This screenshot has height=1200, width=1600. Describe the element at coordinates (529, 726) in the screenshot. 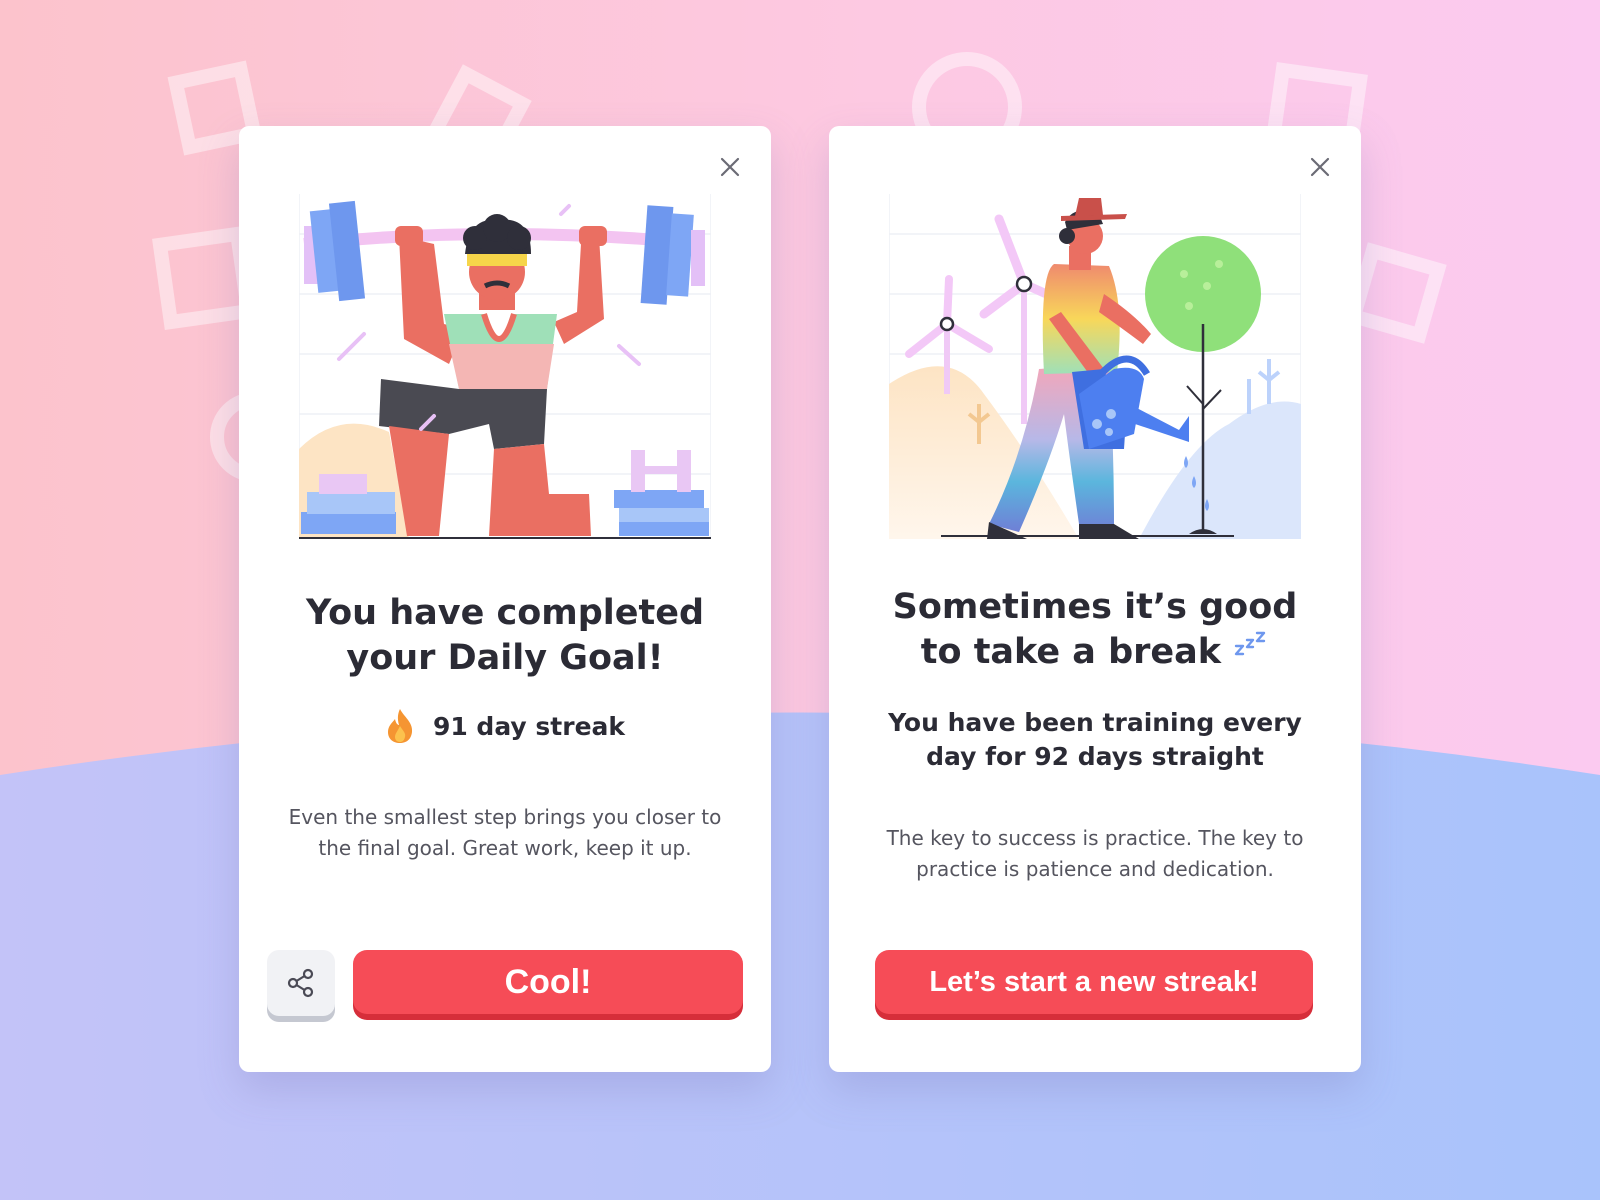

I see `streak-count: 91 day streak` at that location.